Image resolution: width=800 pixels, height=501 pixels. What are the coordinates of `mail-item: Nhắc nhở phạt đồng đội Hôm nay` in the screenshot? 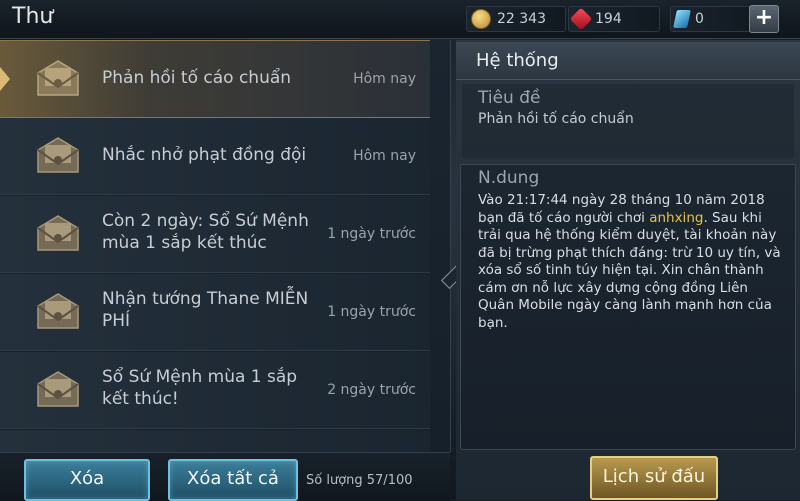 It's located at (215, 156).